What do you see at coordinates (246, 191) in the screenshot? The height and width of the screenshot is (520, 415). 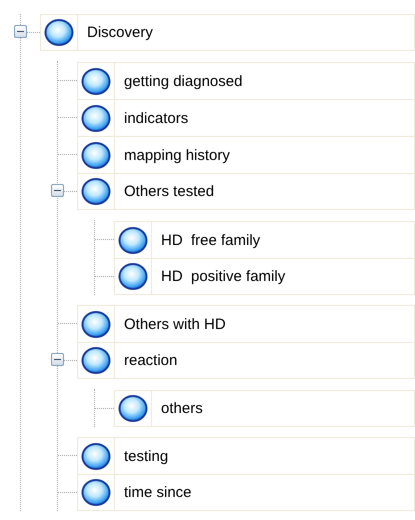 I see `tree-item: Others tested` at bounding box center [246, 191].